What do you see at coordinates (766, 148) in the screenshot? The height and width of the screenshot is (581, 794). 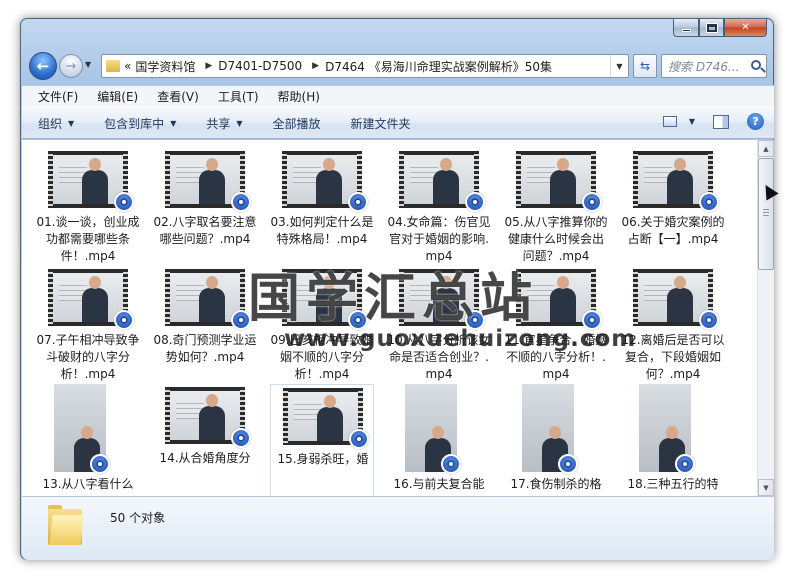 I see `scroll-up-button: ▲` at bounding box center [766, 148].